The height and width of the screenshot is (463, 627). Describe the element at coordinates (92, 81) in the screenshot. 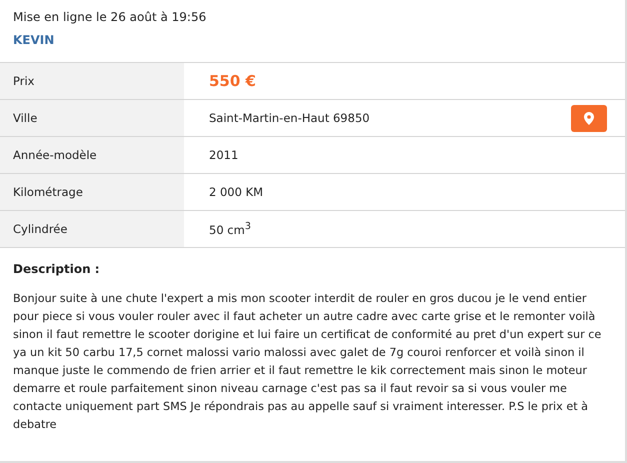

I see `detail-label: Prix` at that location.